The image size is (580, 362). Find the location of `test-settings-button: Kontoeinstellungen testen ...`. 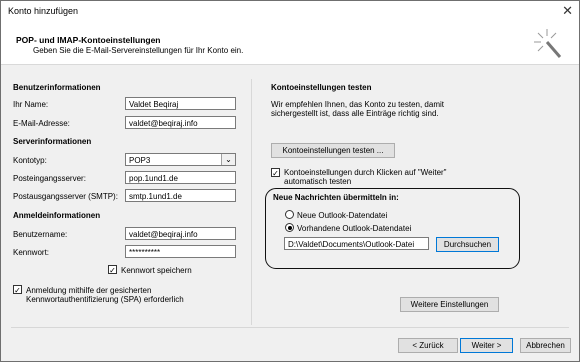

test-settings-button: Kontoeinstellungen testen ... is located at coordinates (333, 150).